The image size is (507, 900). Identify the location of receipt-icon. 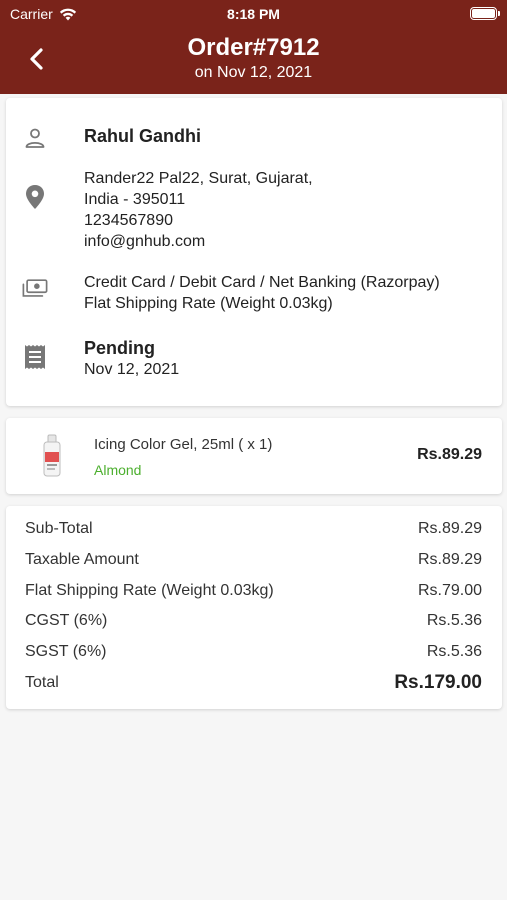
(35, 357).